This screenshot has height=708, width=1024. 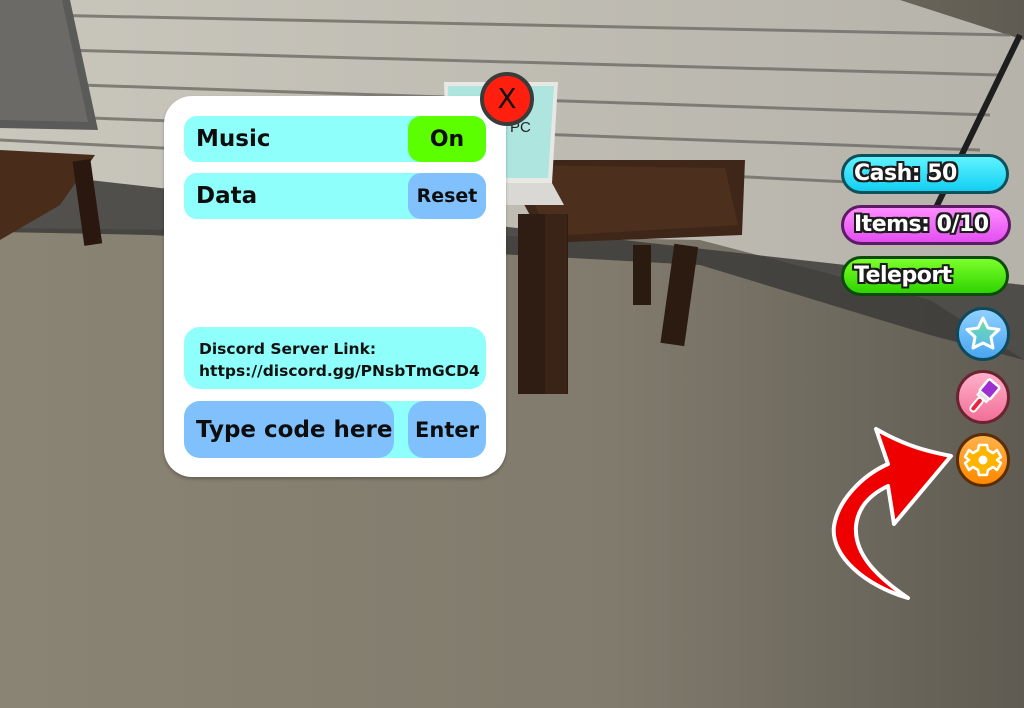 What do you see at coordinates (335, 139) in the screenshot?
I see `music-setting-row: Music On` at bounding box center [335, 139].